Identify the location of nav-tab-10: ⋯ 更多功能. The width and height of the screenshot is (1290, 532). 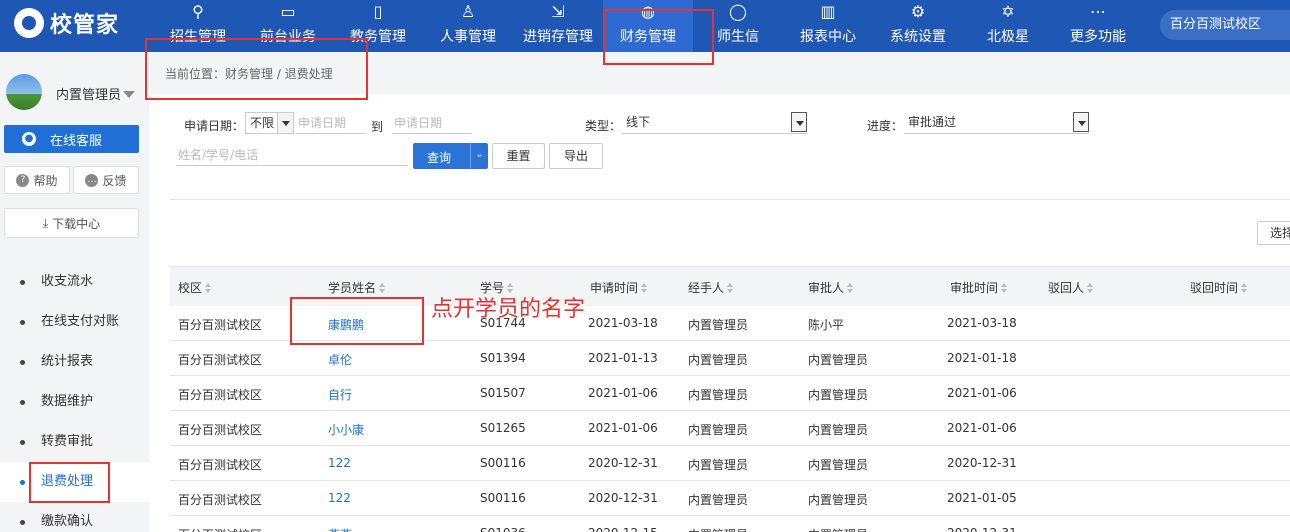
(1098, 26).